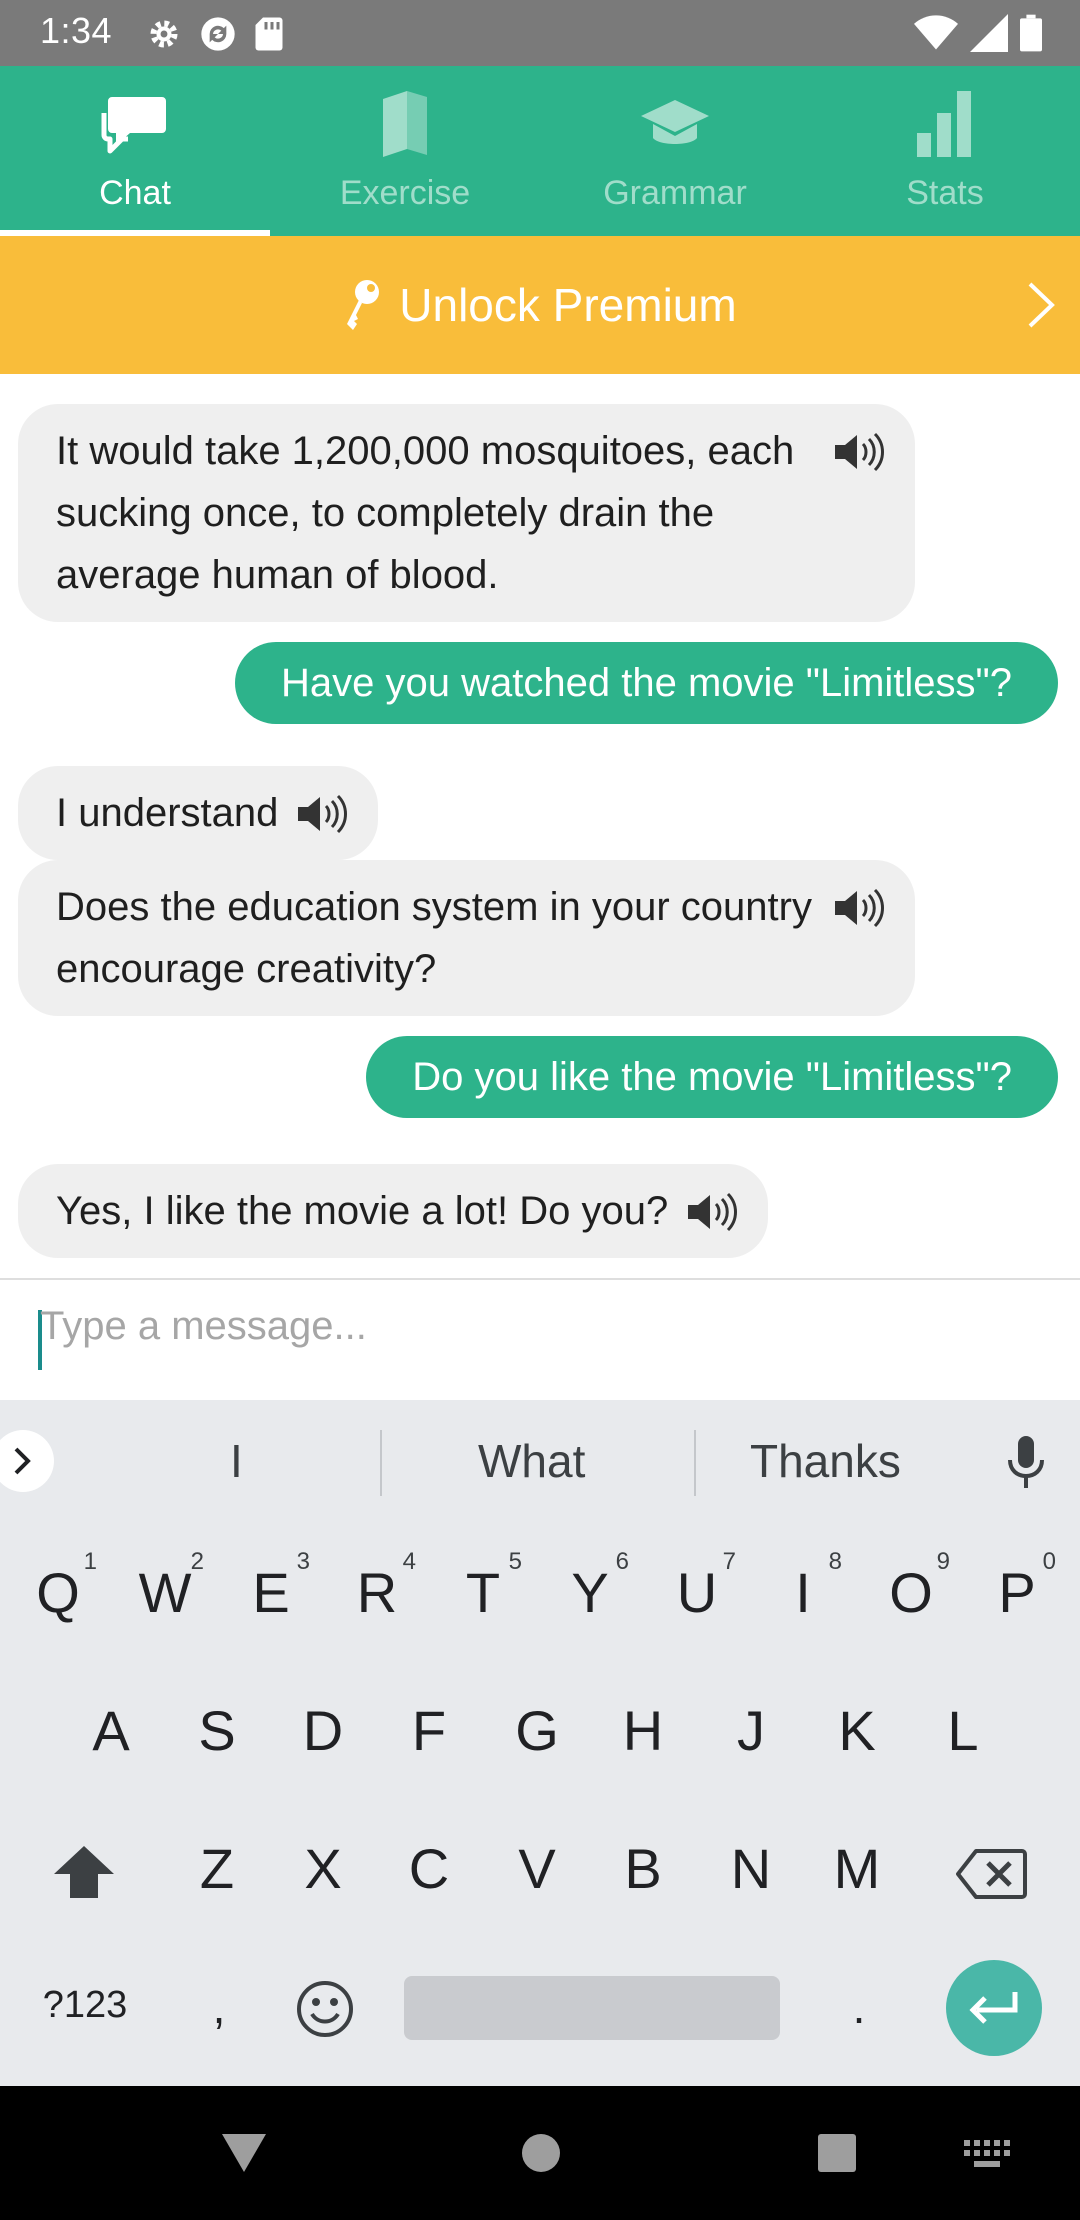 The height and width of the screenshot is (2220, 1080). Describe the element at coordinates (85, 2005) in the screenshot. I see `symbols-key: ?123` at that location.